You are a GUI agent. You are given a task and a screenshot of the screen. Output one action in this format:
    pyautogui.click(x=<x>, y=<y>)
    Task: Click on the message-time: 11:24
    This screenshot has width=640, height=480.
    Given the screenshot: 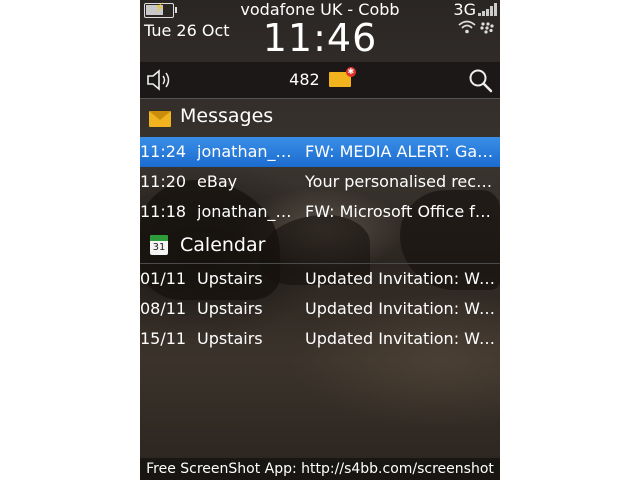 What is the action you would take?
    pyautogui.click(x=163, y=151)
    